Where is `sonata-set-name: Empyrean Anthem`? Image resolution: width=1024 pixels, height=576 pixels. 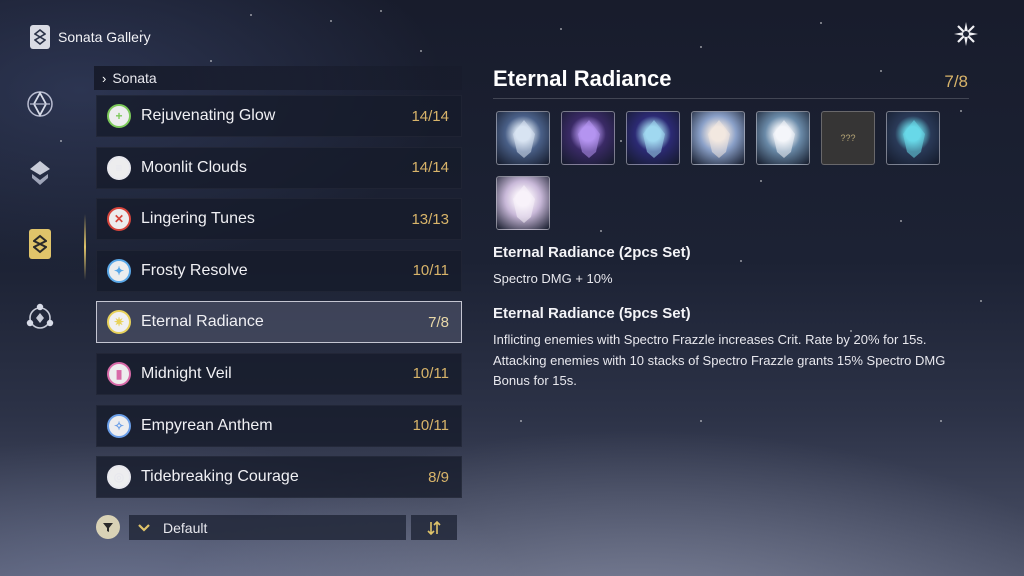
sonata-set-name: Empyrean Anthem is located at coordinates (207, 425).